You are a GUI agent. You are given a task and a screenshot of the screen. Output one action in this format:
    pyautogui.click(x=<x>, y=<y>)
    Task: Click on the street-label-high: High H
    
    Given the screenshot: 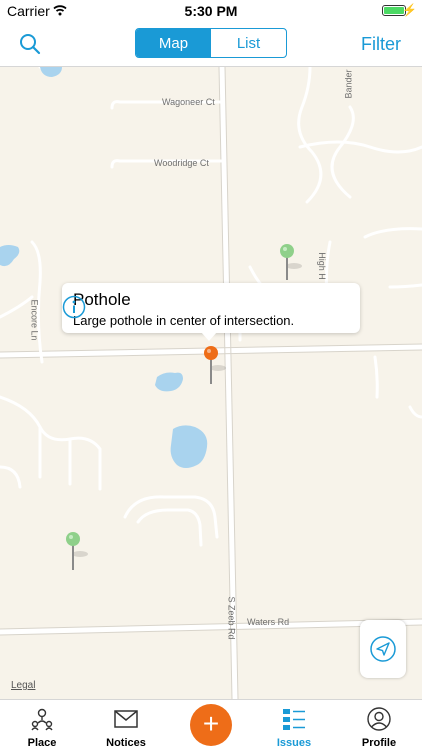 What is the action you would take?
    pyautogui.click(x=321, y=266)
    